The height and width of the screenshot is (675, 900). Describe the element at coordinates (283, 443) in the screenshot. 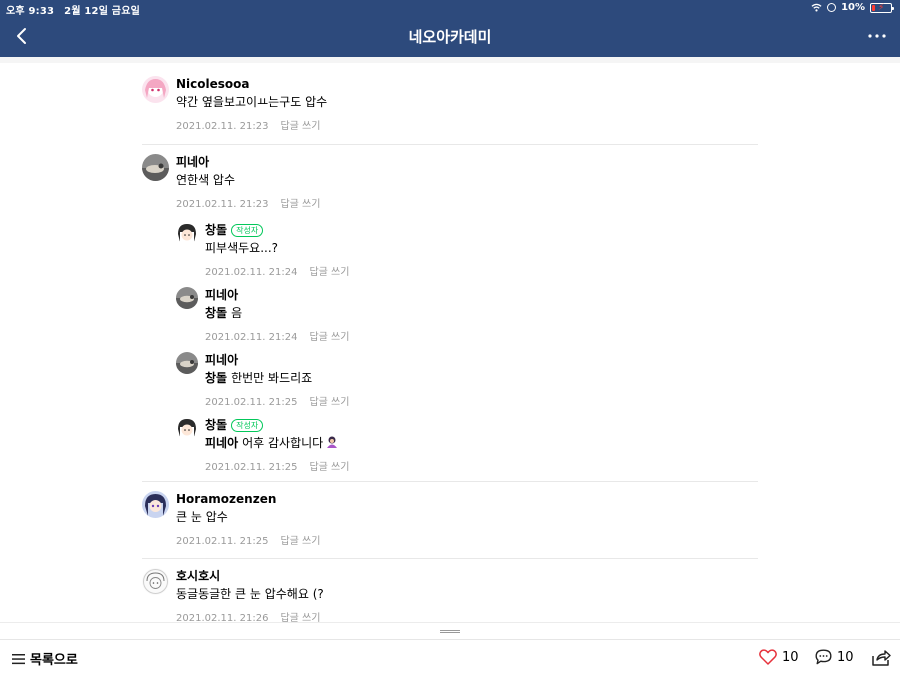

I see `comment-text: 어후 감사합니다` at that location.